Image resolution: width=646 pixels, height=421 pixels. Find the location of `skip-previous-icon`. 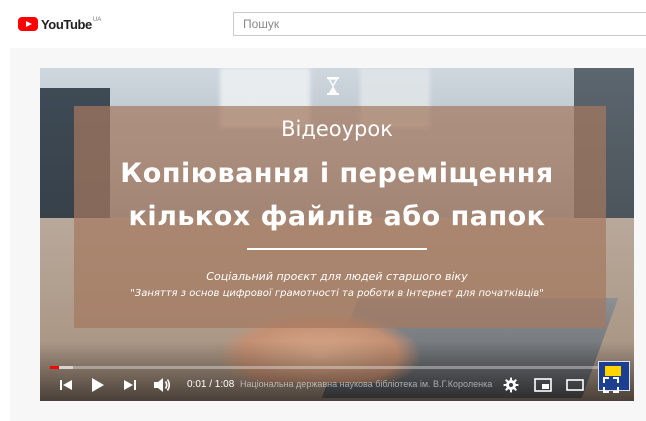

skip-previous-icon is located at coordinates (66, 385).